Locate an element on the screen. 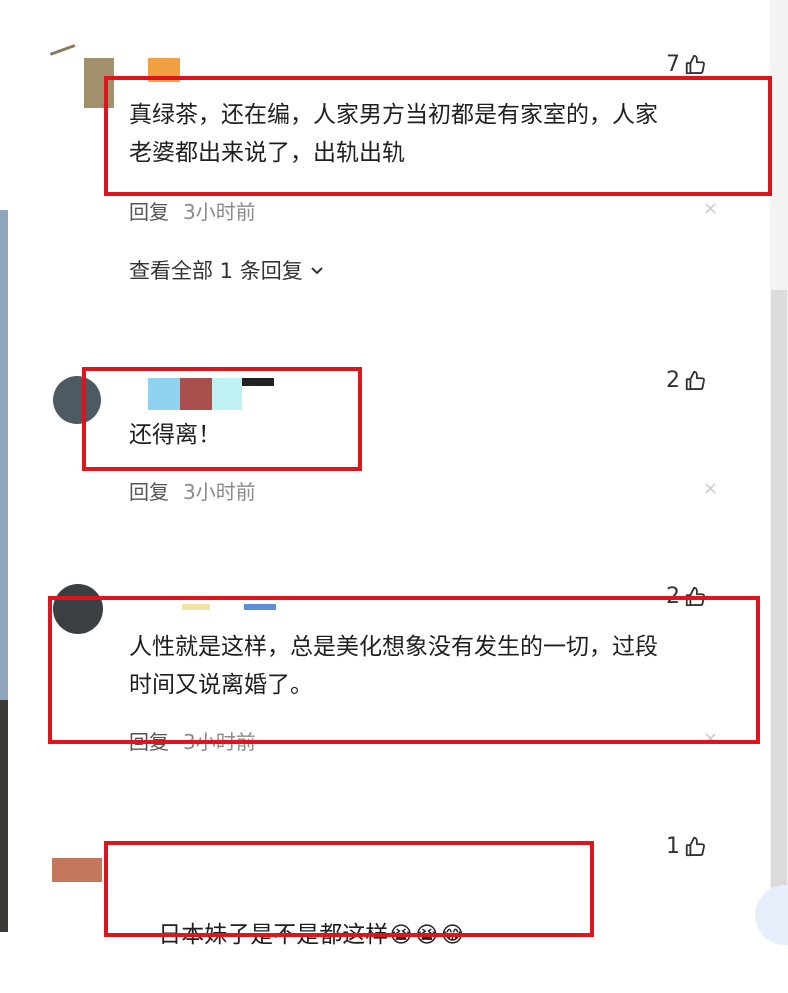 This screenshot has height=993, width=788. like-button: 1 is located at coordinates (686, 846).